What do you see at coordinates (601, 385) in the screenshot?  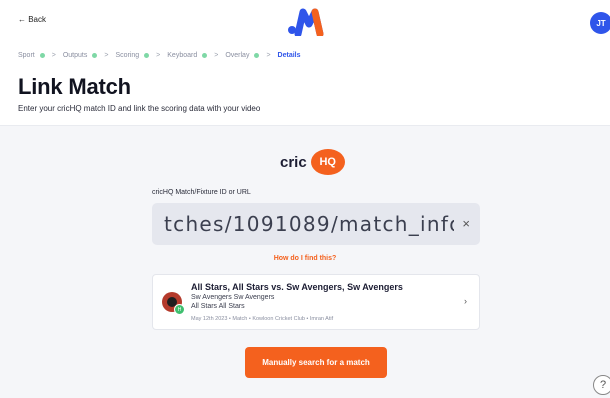 I see `help-icon: ?` at bounding box center [601, 385].